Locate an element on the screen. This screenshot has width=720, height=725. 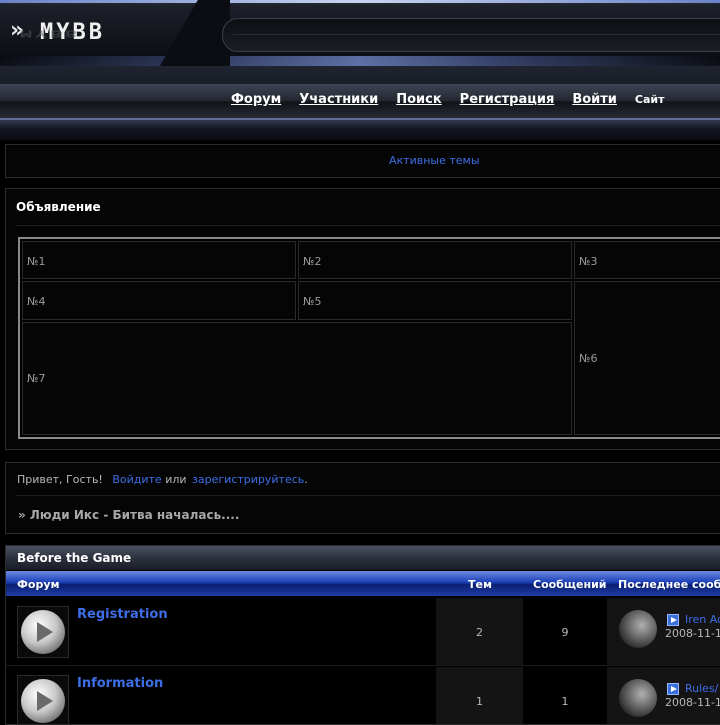
mybb-logo: » MYBB MYBB is located at coordinates (95, 38).